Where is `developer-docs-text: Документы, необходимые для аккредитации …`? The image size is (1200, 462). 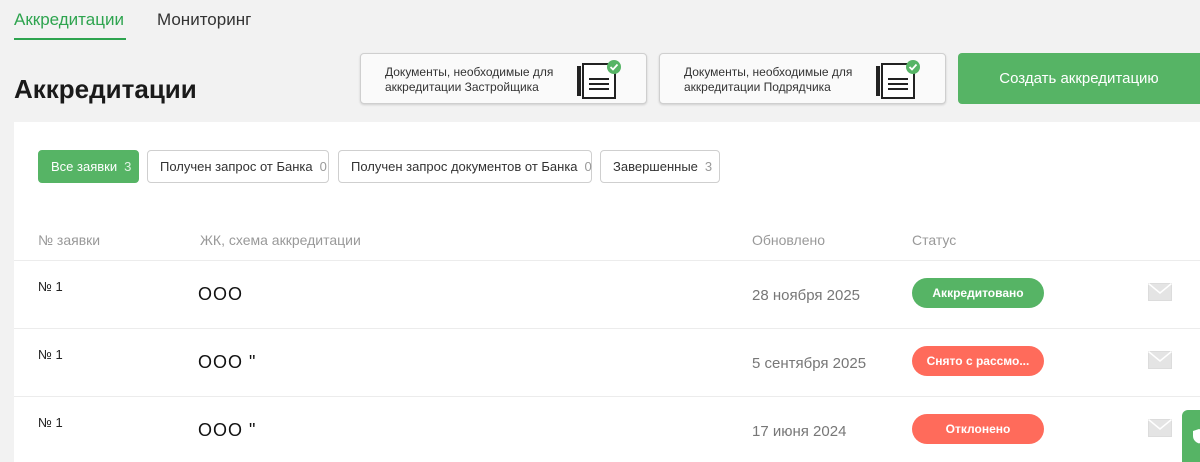 developer-docs-text: Документы, необходимые для аккредитации … is located at coordinates (469, 79).